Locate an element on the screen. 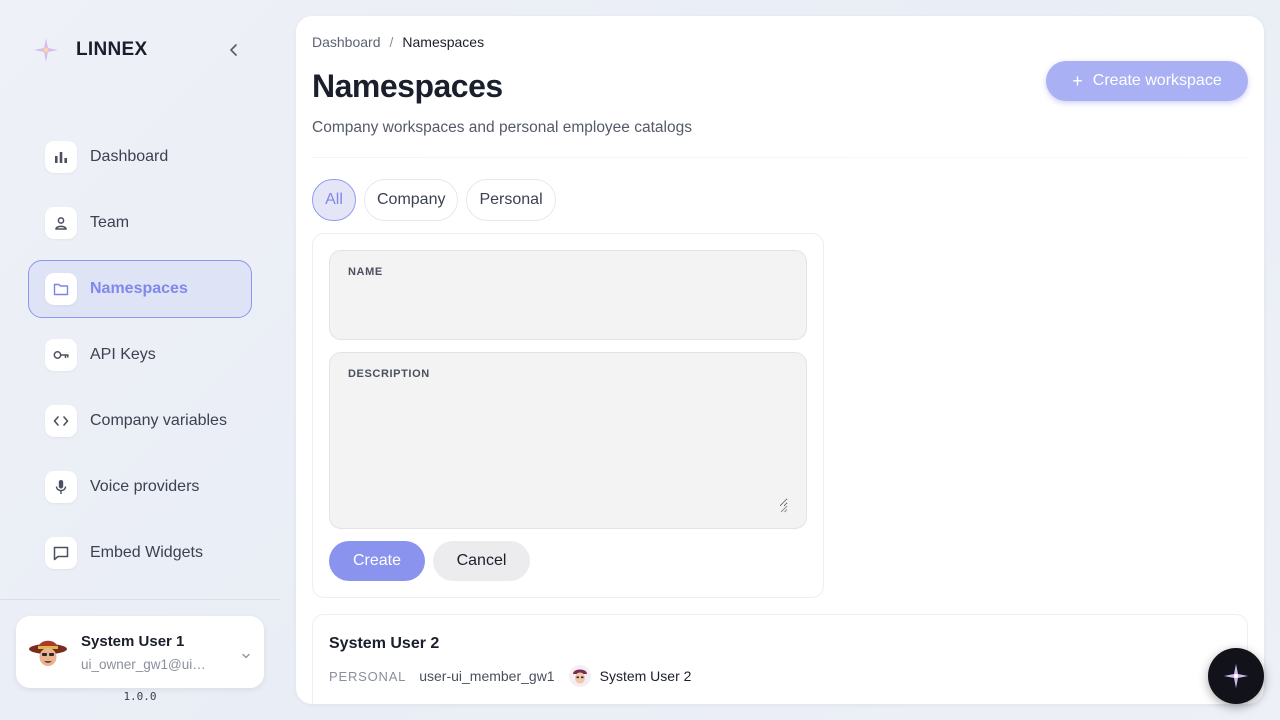 This screenshot has height=720, width=1280. chat-bubble-icon is located at coordinates (61, 553).